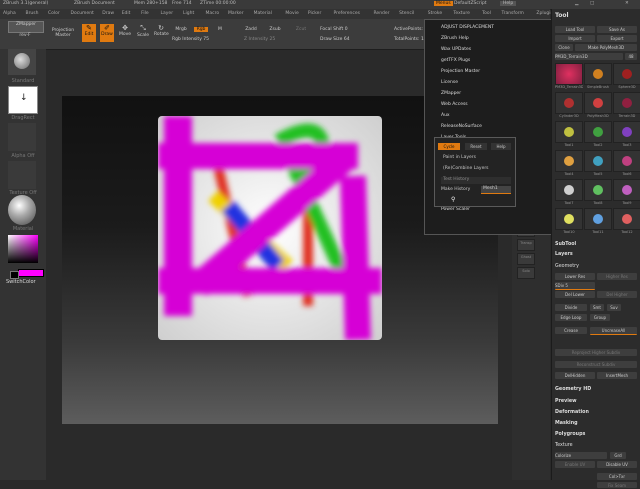 This screenshot has width=640, height=489. What do you see at coordinates (571, 330) in the screenshot?
I see `crease-button: Crease` at bounding box center [571, 330].